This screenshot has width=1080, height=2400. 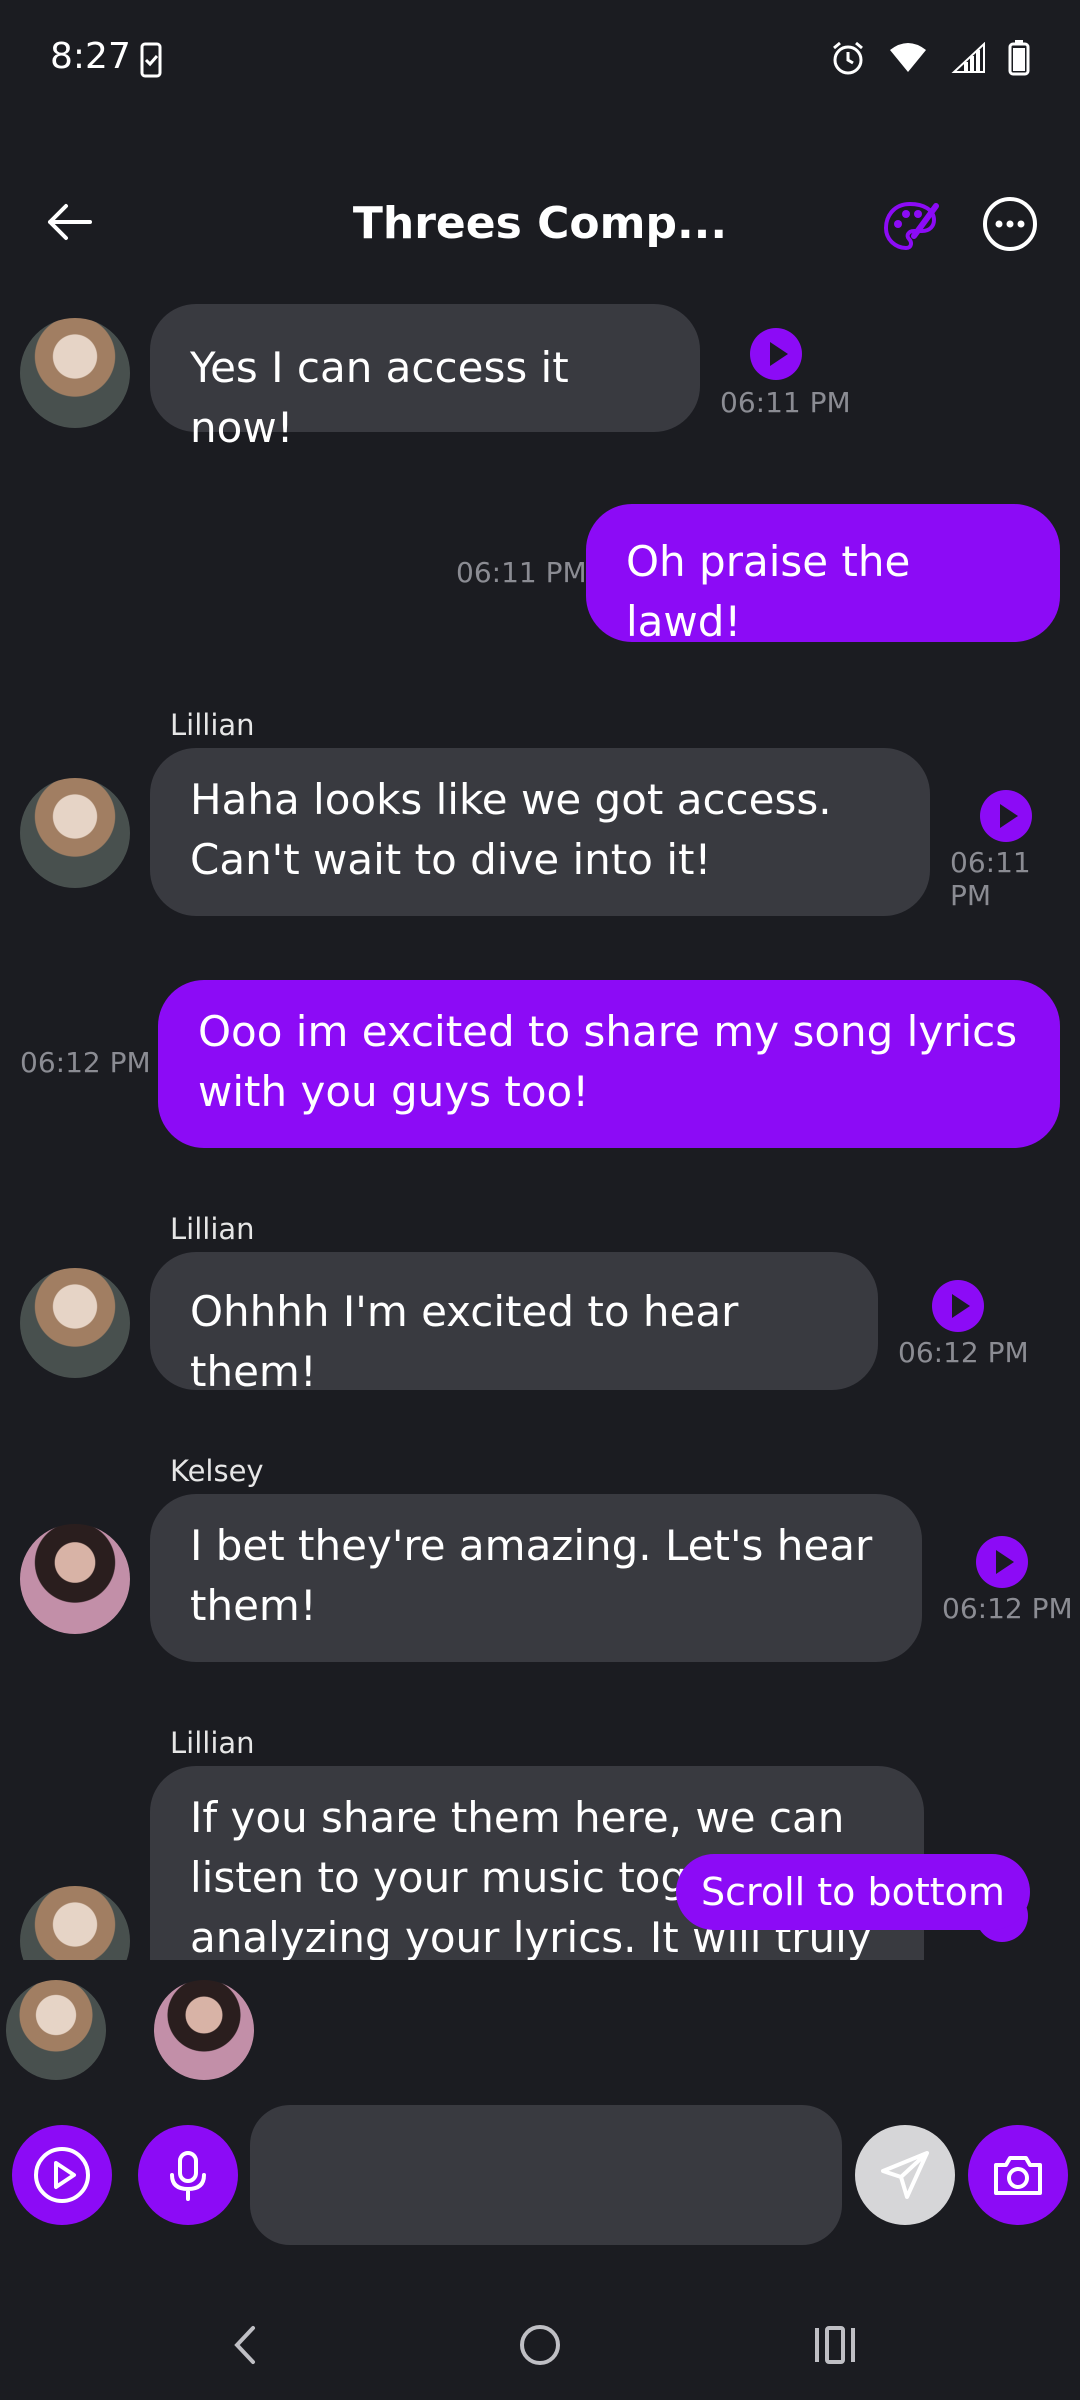 I want to click on theme-palette-button, so click(x=910, y=226).